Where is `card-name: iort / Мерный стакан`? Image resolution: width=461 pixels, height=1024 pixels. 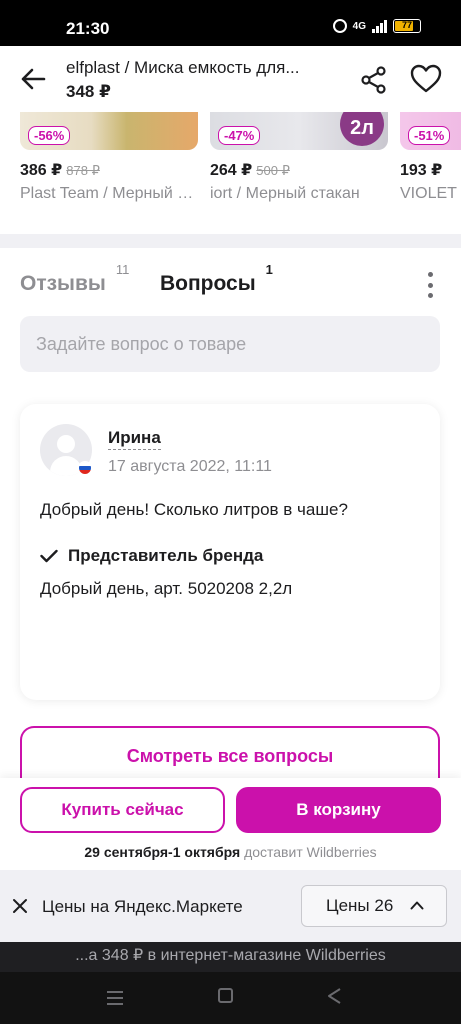 card-name: iort / Мерный стакан is located at coordinates (285, 193).